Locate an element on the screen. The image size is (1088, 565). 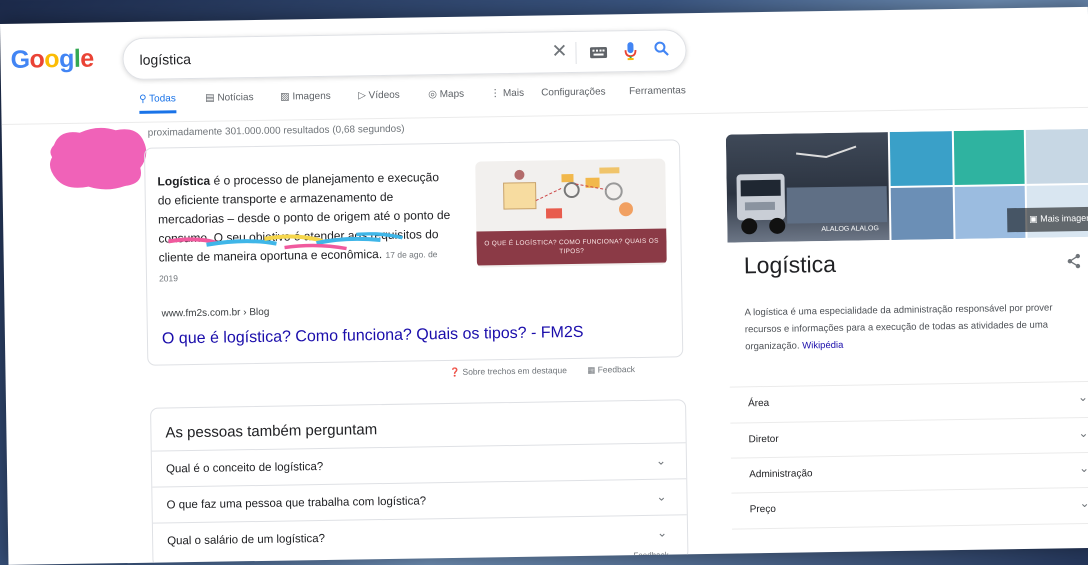
related-searches-title: Itens também pesquisados is located at coordinates (834, 558).